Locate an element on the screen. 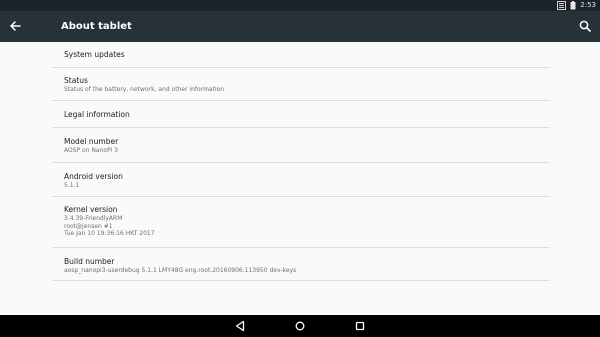 This screenshot has height=337, width=600. item-title: Model number is located at coordinates (91, 141).